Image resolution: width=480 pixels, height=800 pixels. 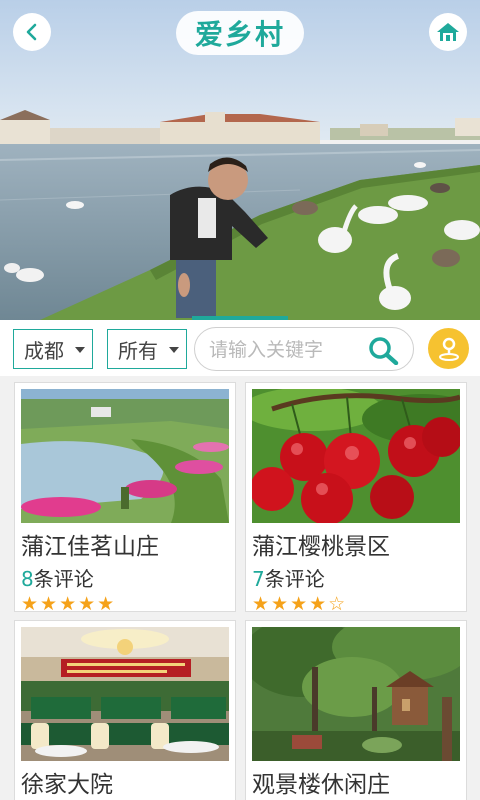 I want to click on review-count-number: 7, so click(x=258, y=579).